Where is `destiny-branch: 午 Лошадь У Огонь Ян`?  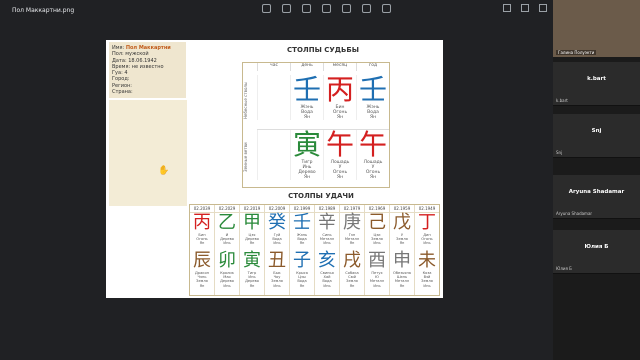
destiny-branch: 午 Лошадь У Огонь Ян is located at coordinates (339, 155).